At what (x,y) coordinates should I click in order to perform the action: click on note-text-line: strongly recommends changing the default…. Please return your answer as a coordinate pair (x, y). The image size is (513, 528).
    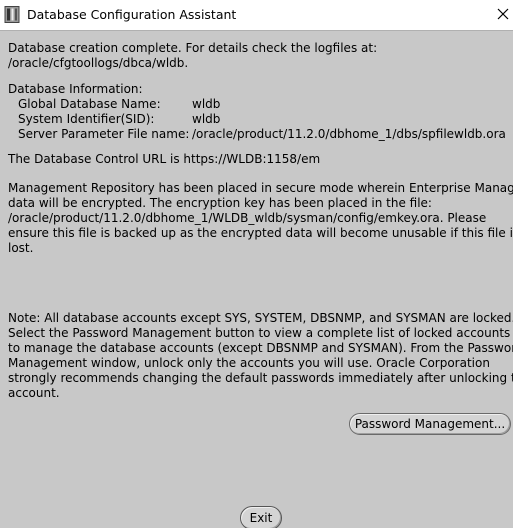
    Looking at the image, I should click on (260, 378).